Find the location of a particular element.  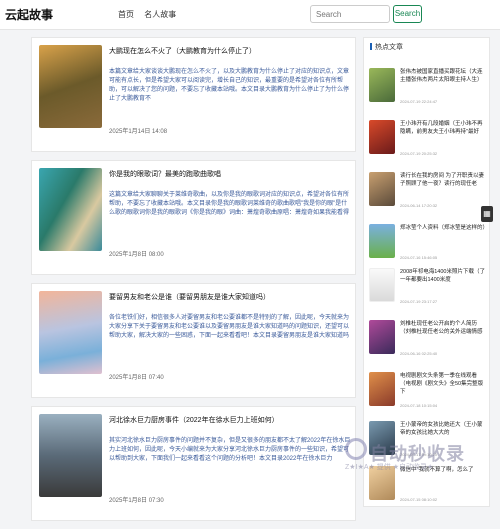

search-input is located at coordinates (350, 14).